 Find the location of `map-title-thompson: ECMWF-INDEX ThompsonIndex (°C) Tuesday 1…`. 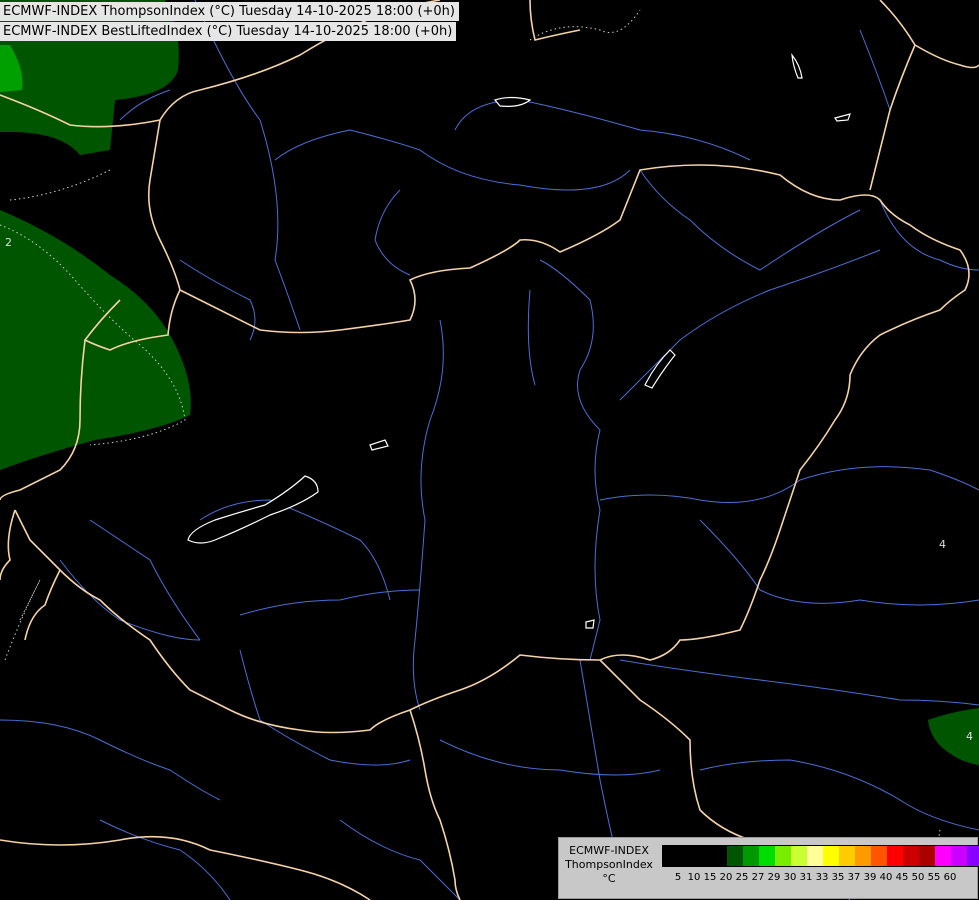

map-title-thompson: ECMWF-INDEX ThompsonIndex (°C) Tuesday 1… is located at coordinates (229, 11).